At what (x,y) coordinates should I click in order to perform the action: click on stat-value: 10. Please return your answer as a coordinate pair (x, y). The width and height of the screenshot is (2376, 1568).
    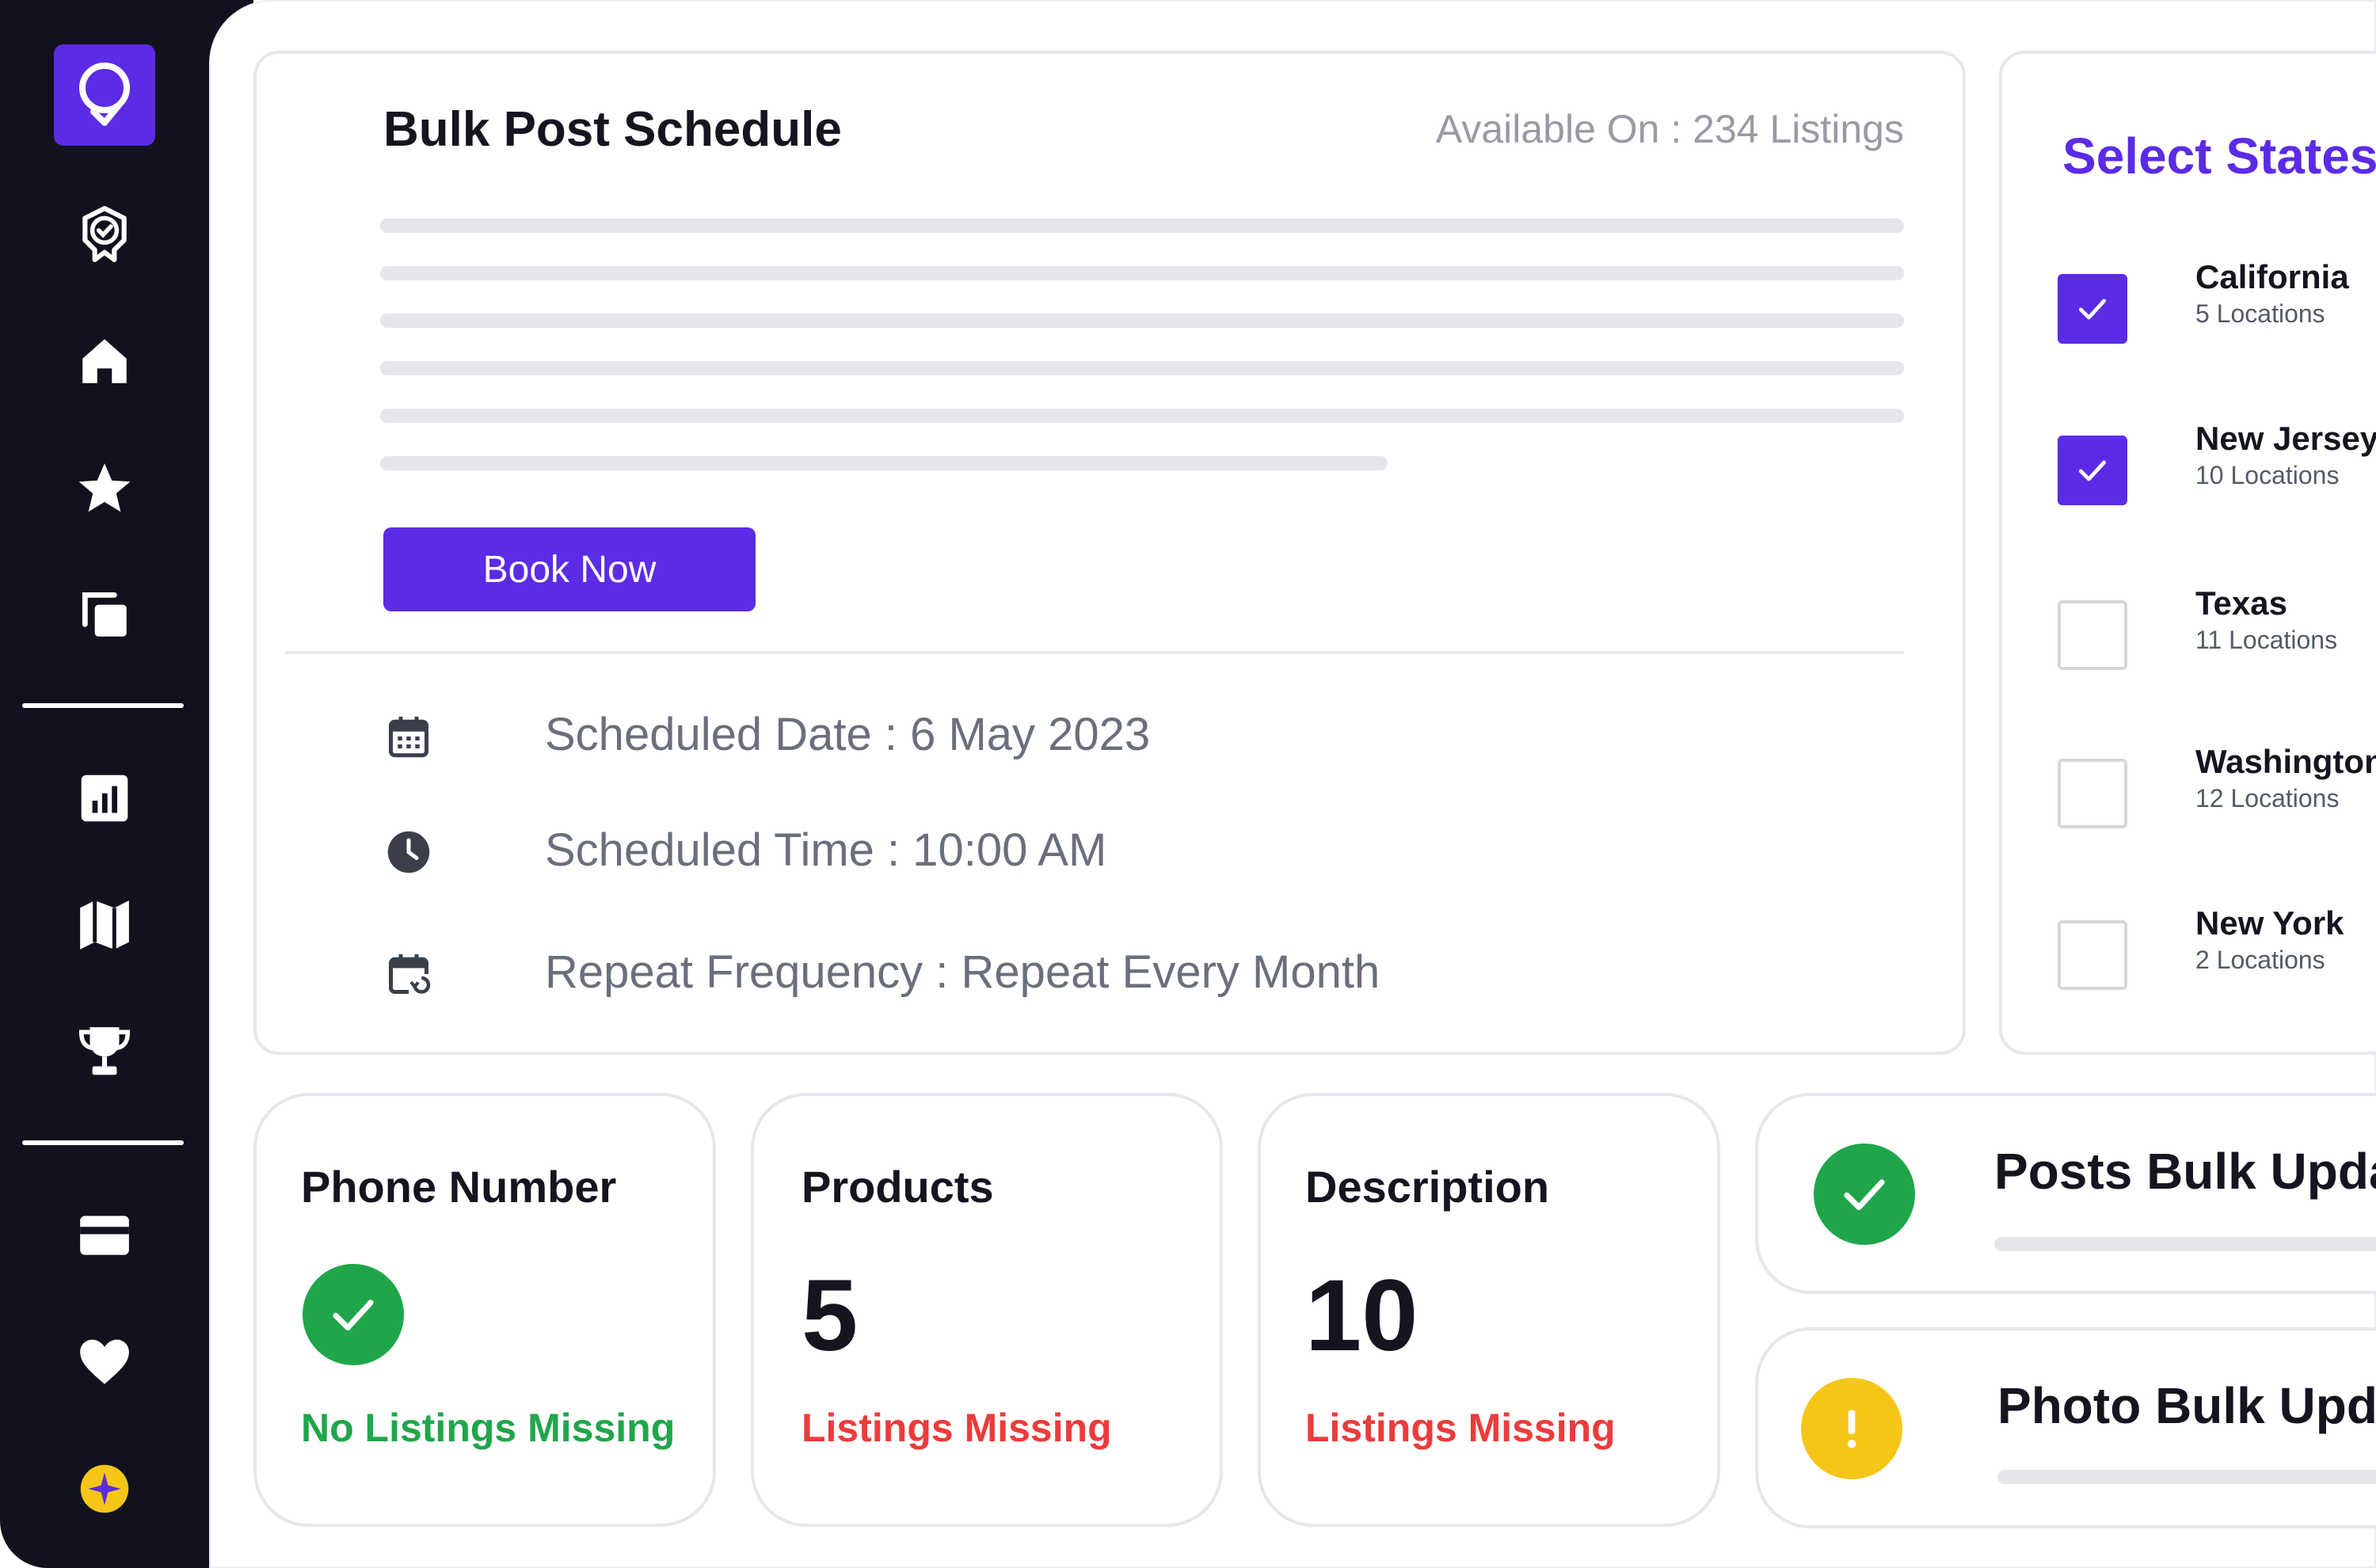
    Looking at the image, I should click on (1361, 1315).